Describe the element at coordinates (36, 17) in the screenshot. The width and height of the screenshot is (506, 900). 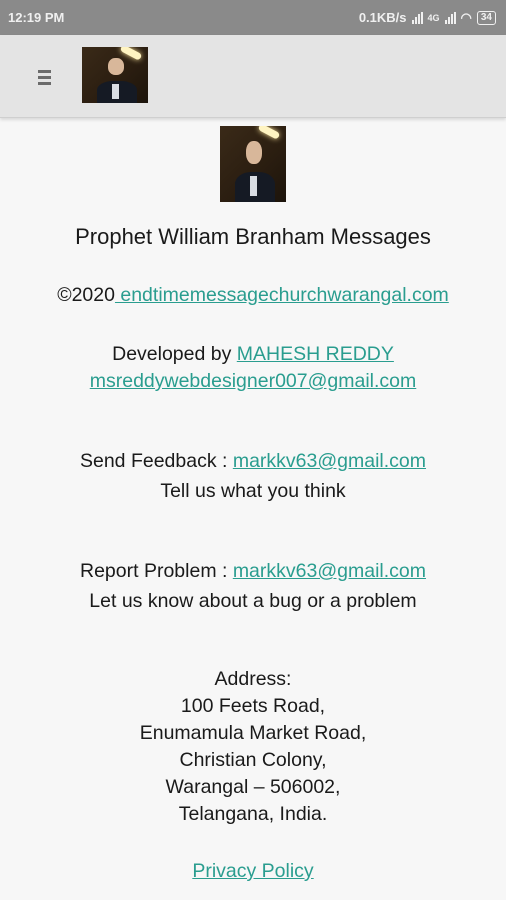
I see `status-time: 12:19 PM` at that location.